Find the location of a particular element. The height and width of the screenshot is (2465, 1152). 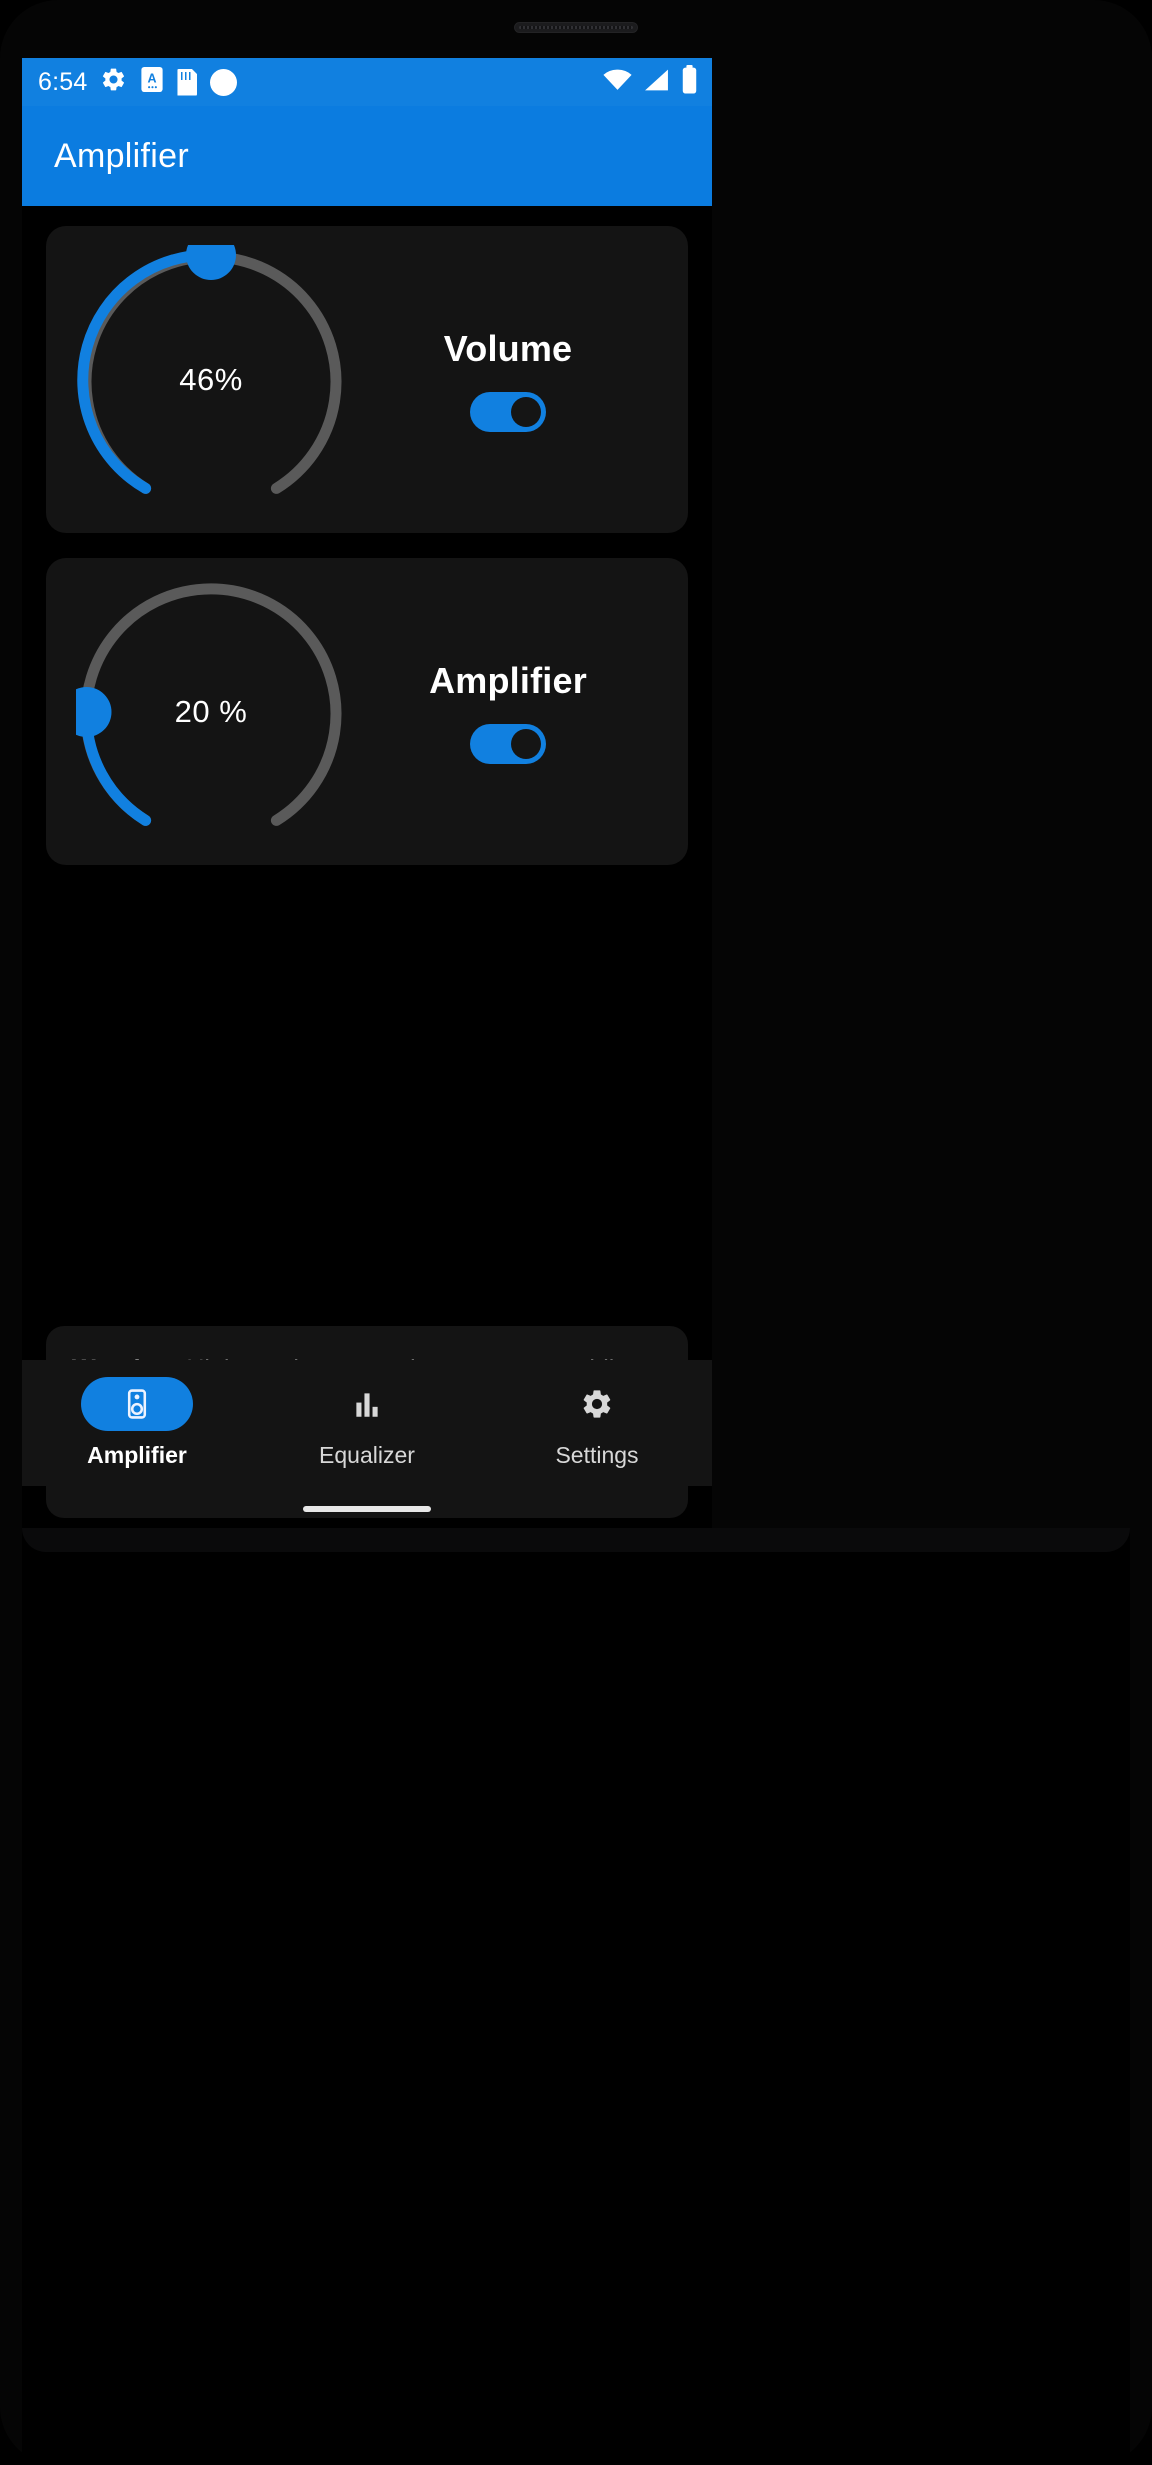

sd-card-icon is located at coordinates (187, 82).